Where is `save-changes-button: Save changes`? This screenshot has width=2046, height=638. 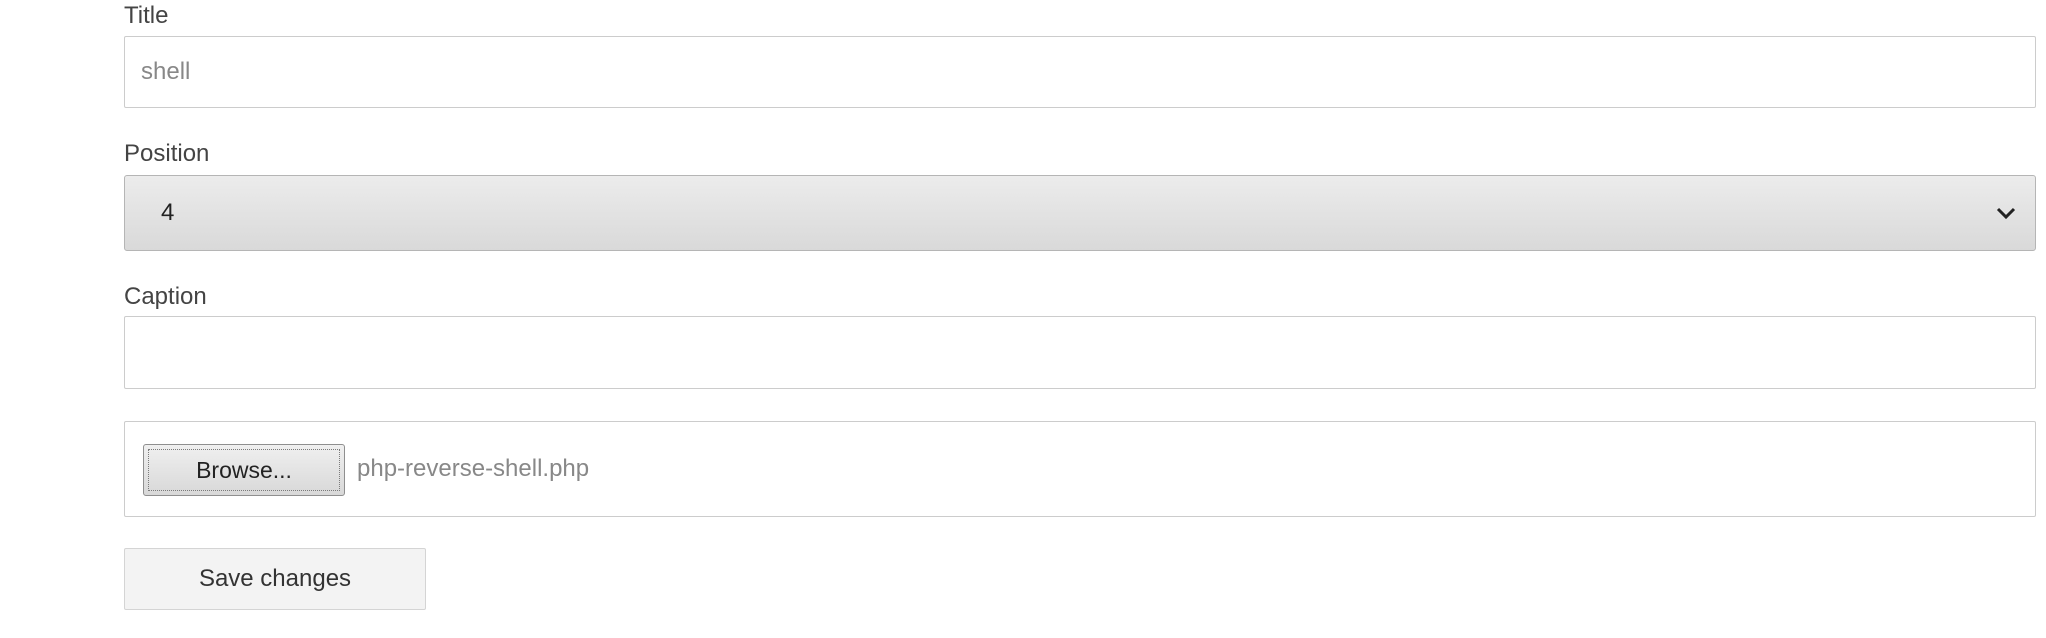
save-changes-button: Save changes is located at coordinates (275, 579).